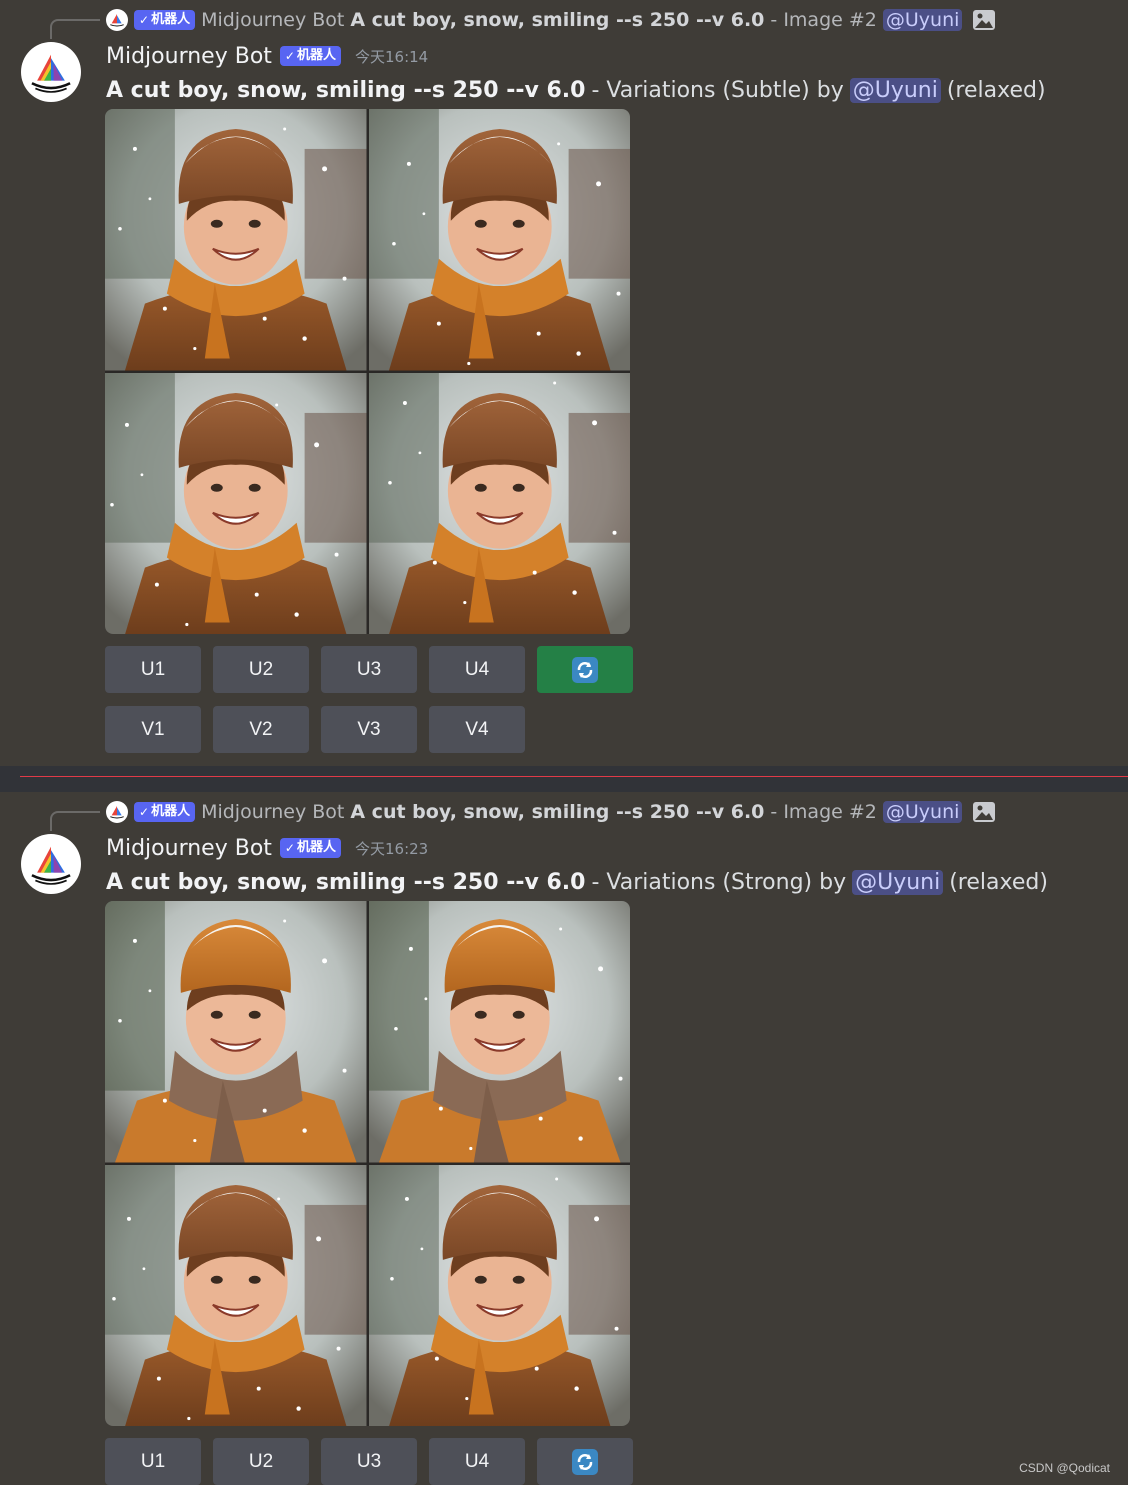  What do you see at coordinates (477, 729) in the screenshot?
I see `variation-button-v4: V4` at bounding box center [477, 729].